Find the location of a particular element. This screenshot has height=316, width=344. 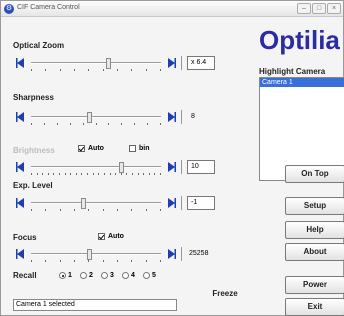

zoom-slider-track is located at coordinates (96, 63).